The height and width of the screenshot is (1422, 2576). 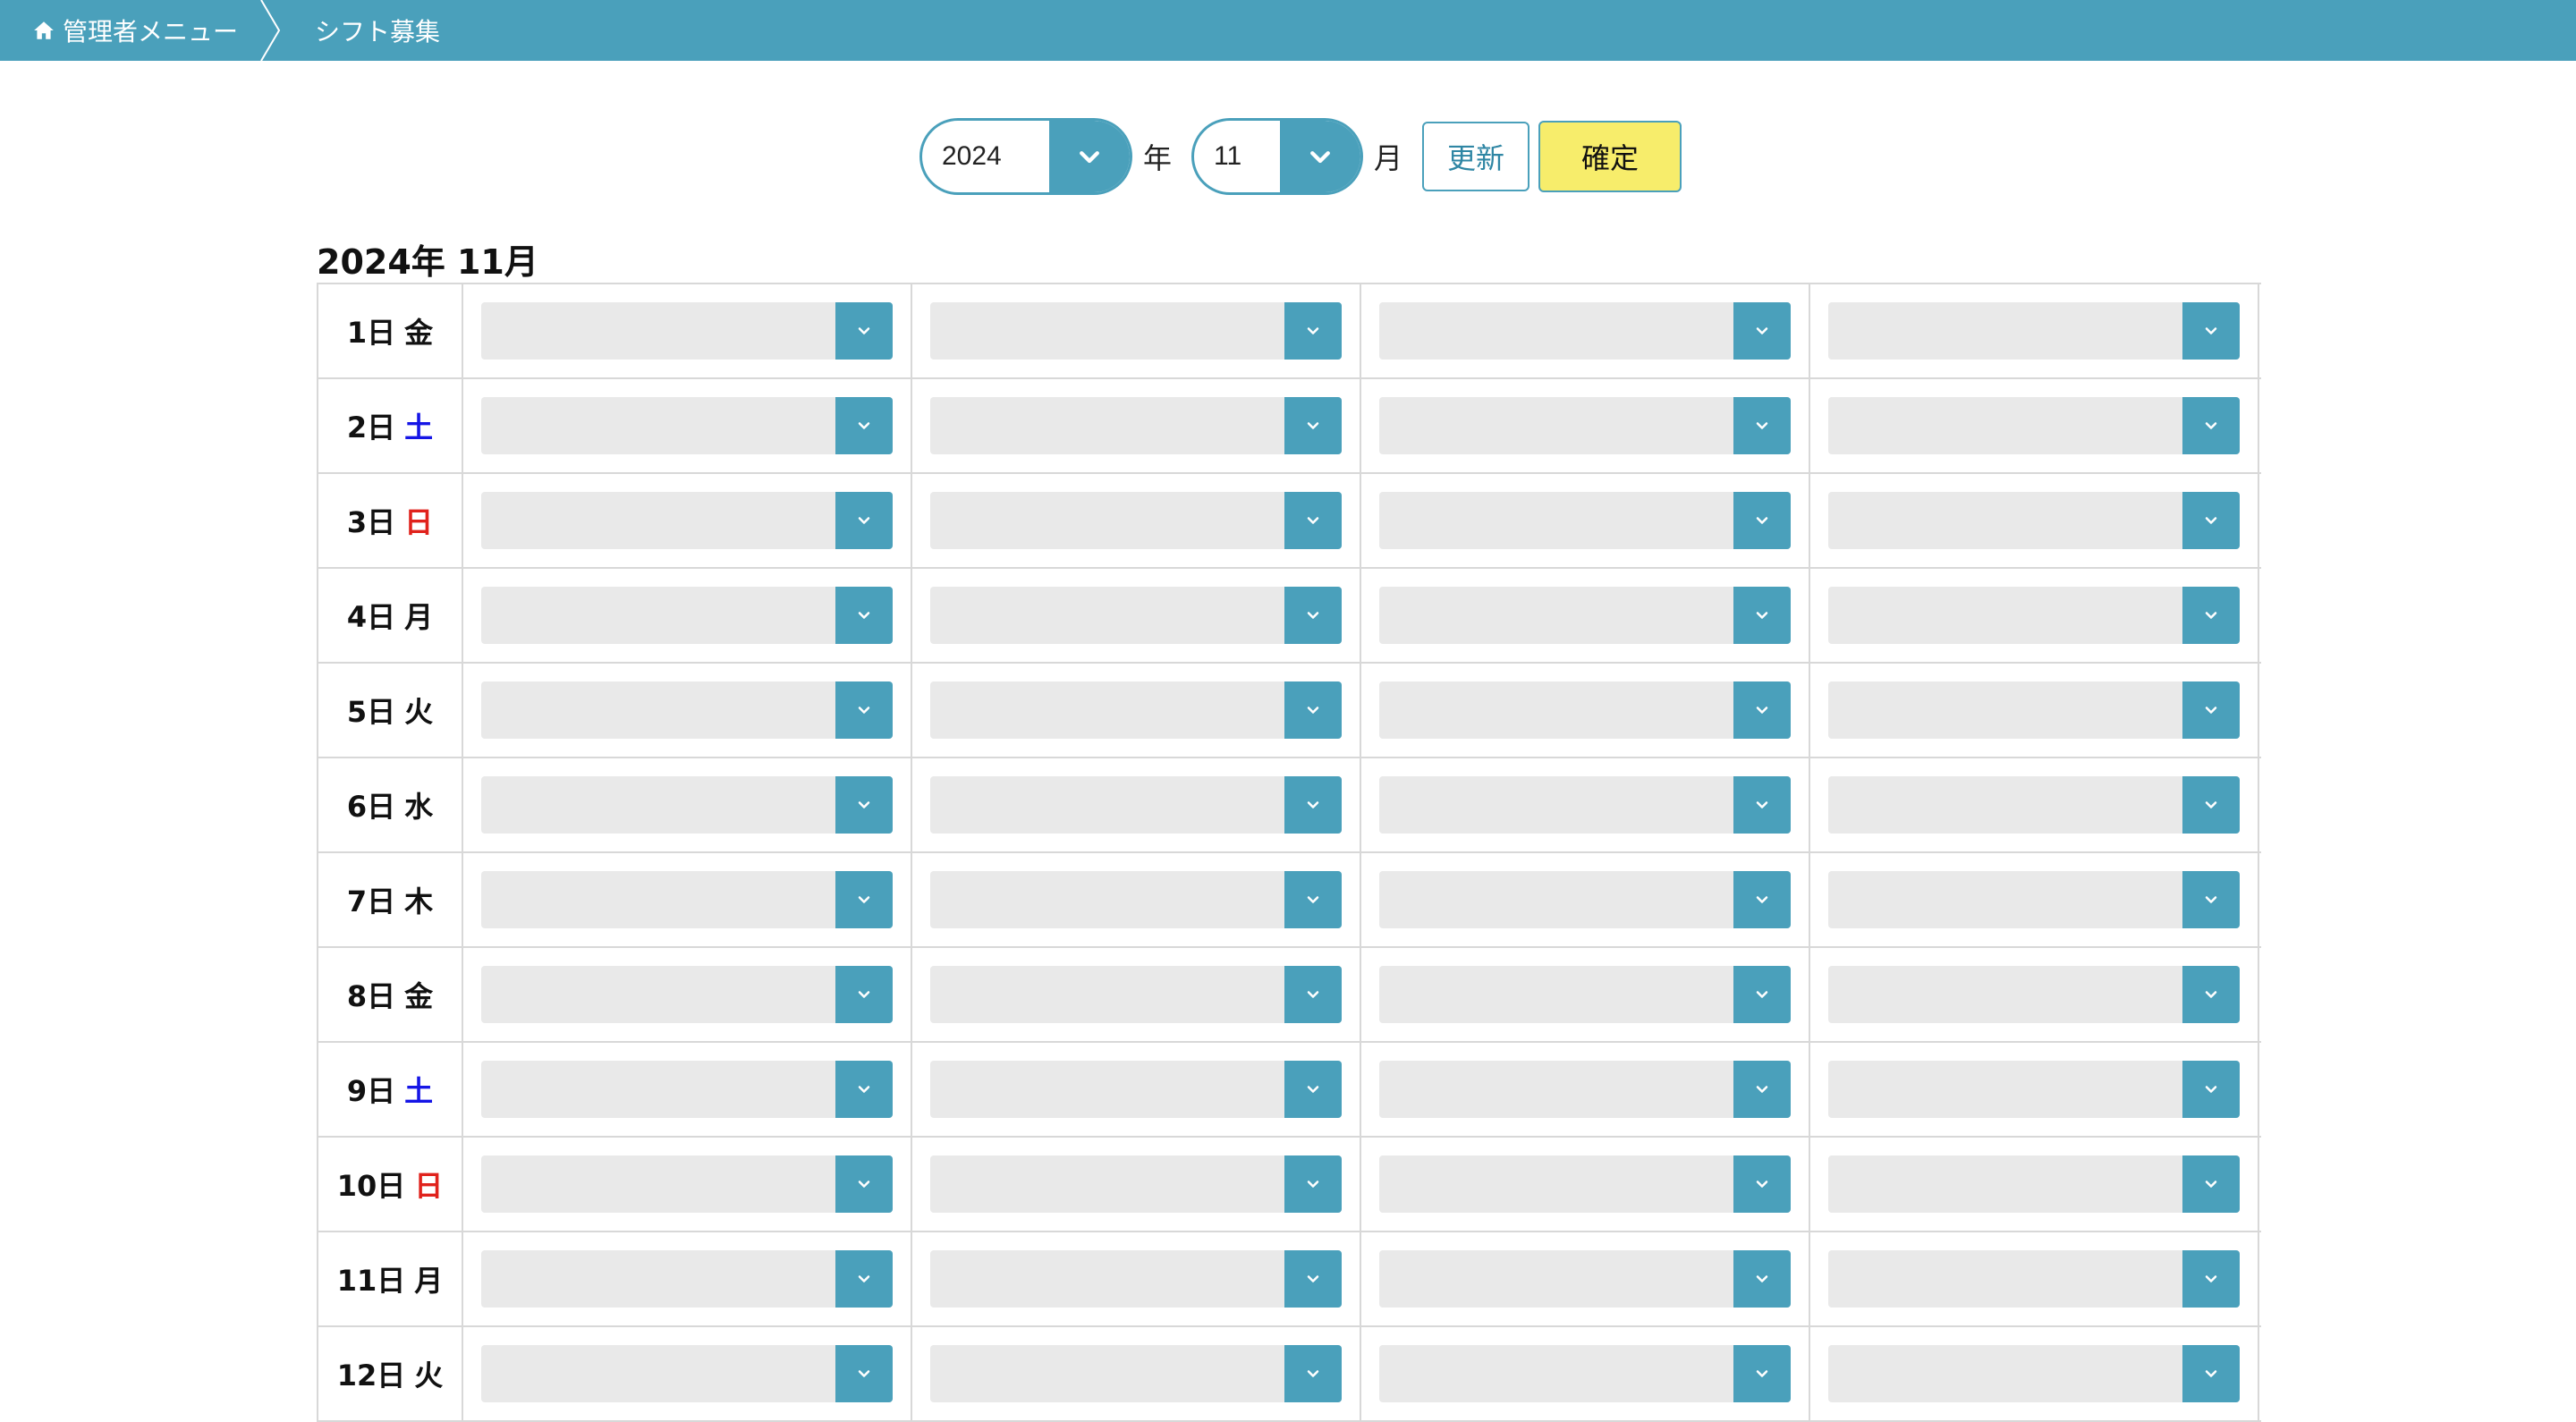 I want to click on breadcrumb-home: 管理者メニュー, so click(x=135, y=30).